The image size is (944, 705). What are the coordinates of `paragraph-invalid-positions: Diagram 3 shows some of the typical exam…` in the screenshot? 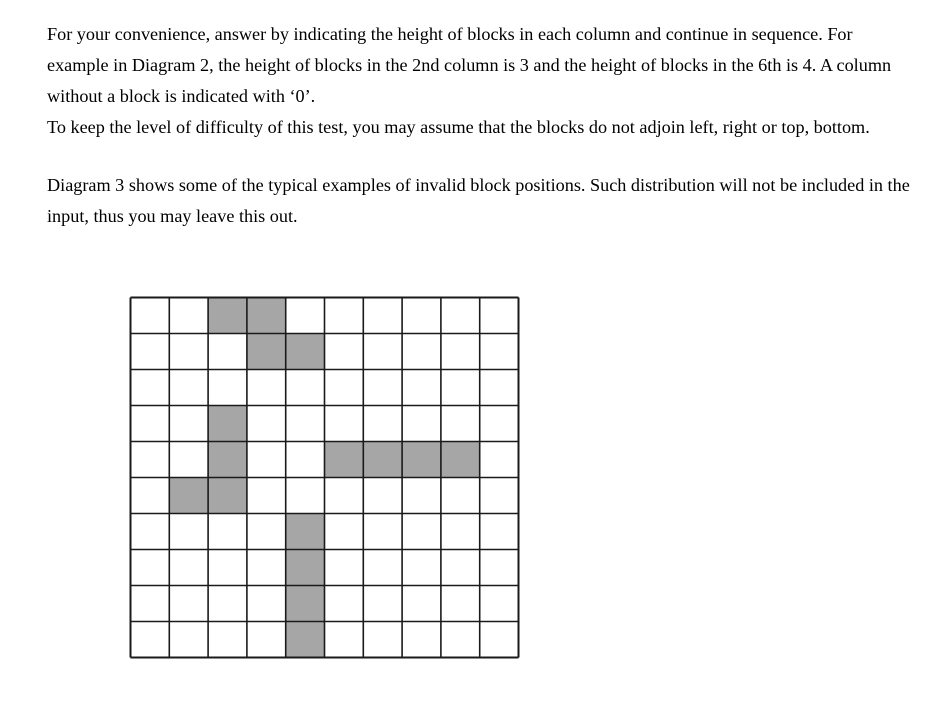 It's located at (478, 200).